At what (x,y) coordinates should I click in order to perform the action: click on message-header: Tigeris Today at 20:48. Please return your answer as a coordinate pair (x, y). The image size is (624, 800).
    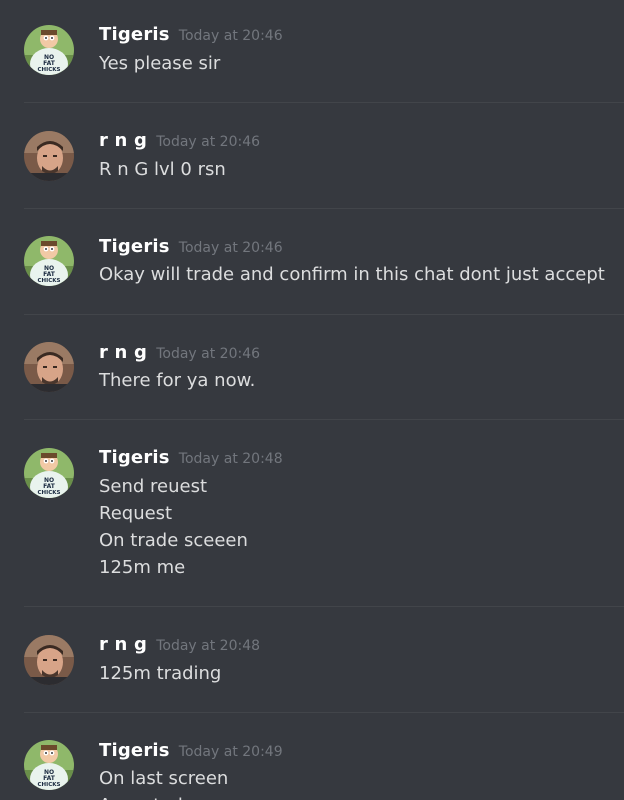
    Looking at the image, I should click on (191, 457).